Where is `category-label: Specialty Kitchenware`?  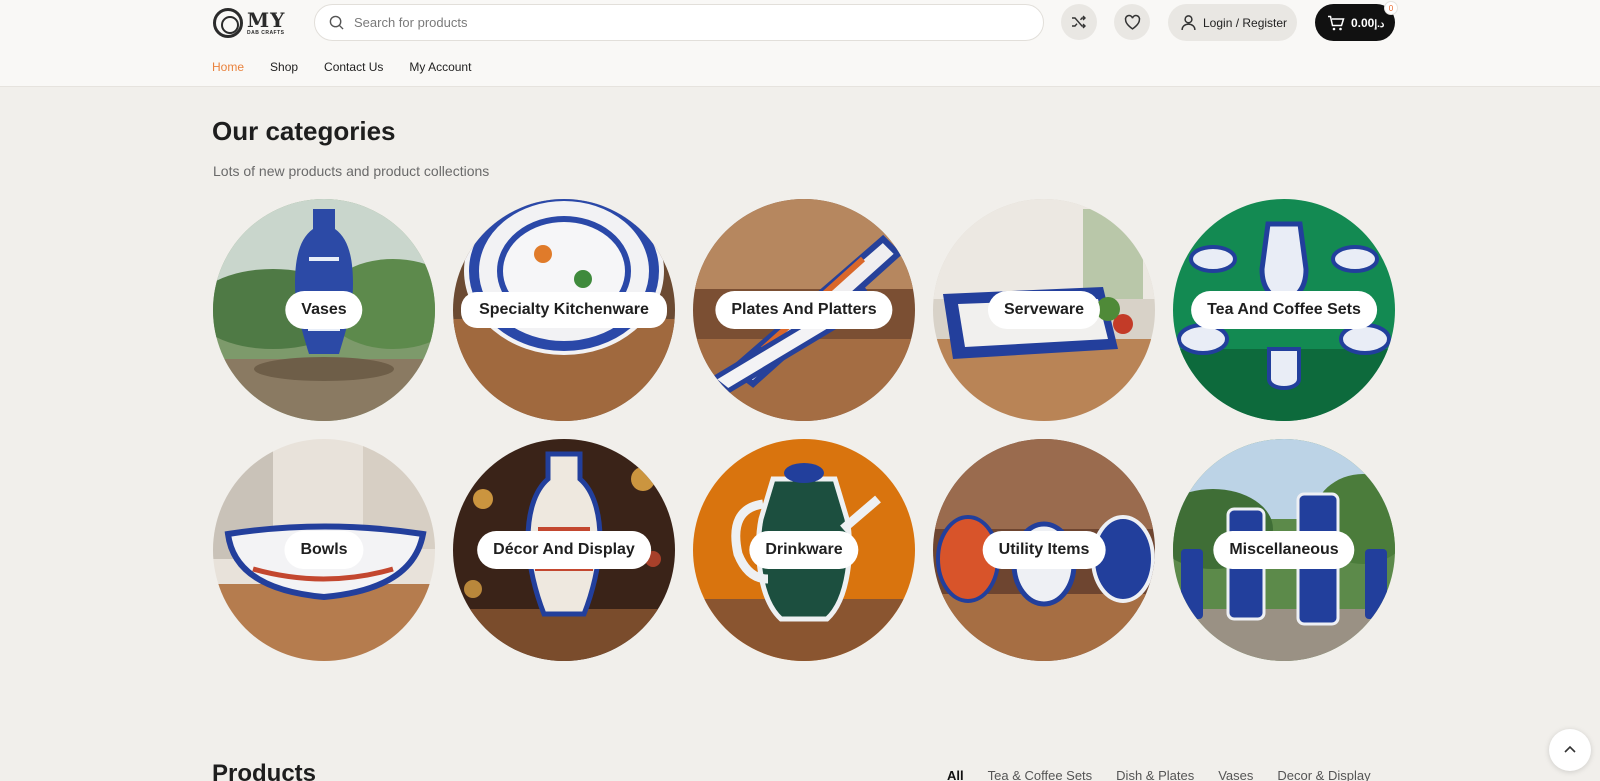 category-label: Specialty Kitchenware is located at coordinates (564, 310).